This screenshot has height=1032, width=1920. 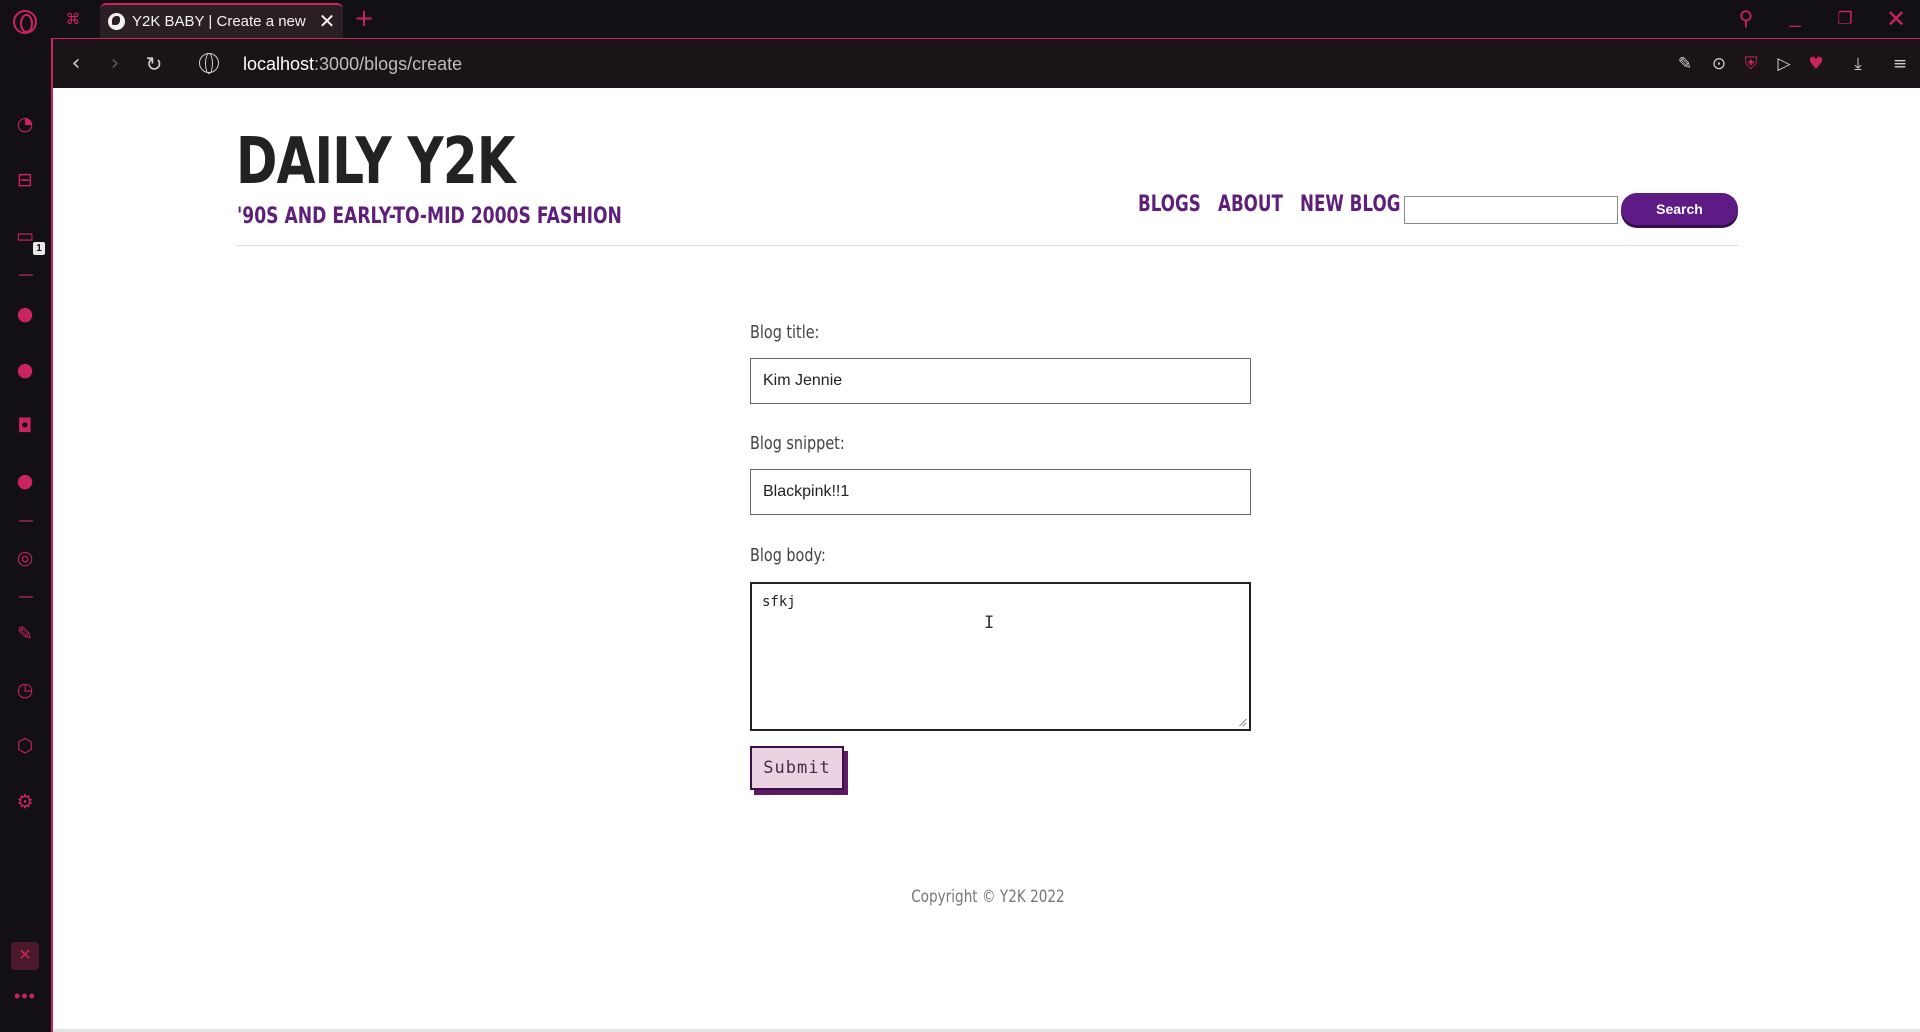 I want to click on back-arrow-icon: ‹, so click(x=76, y=64).